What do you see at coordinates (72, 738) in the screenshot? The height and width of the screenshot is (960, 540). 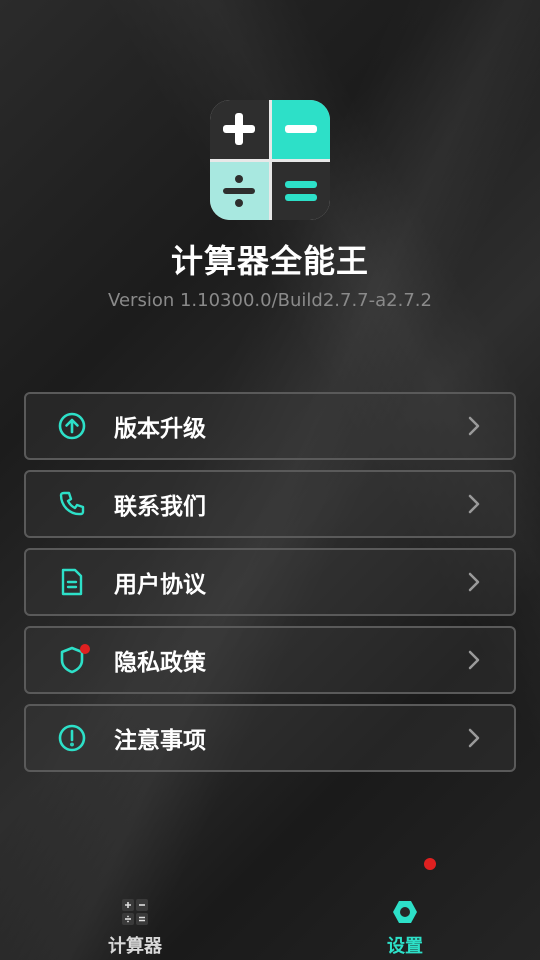 I see `exclamation-circle-icon` at bounding box center [72, 738].